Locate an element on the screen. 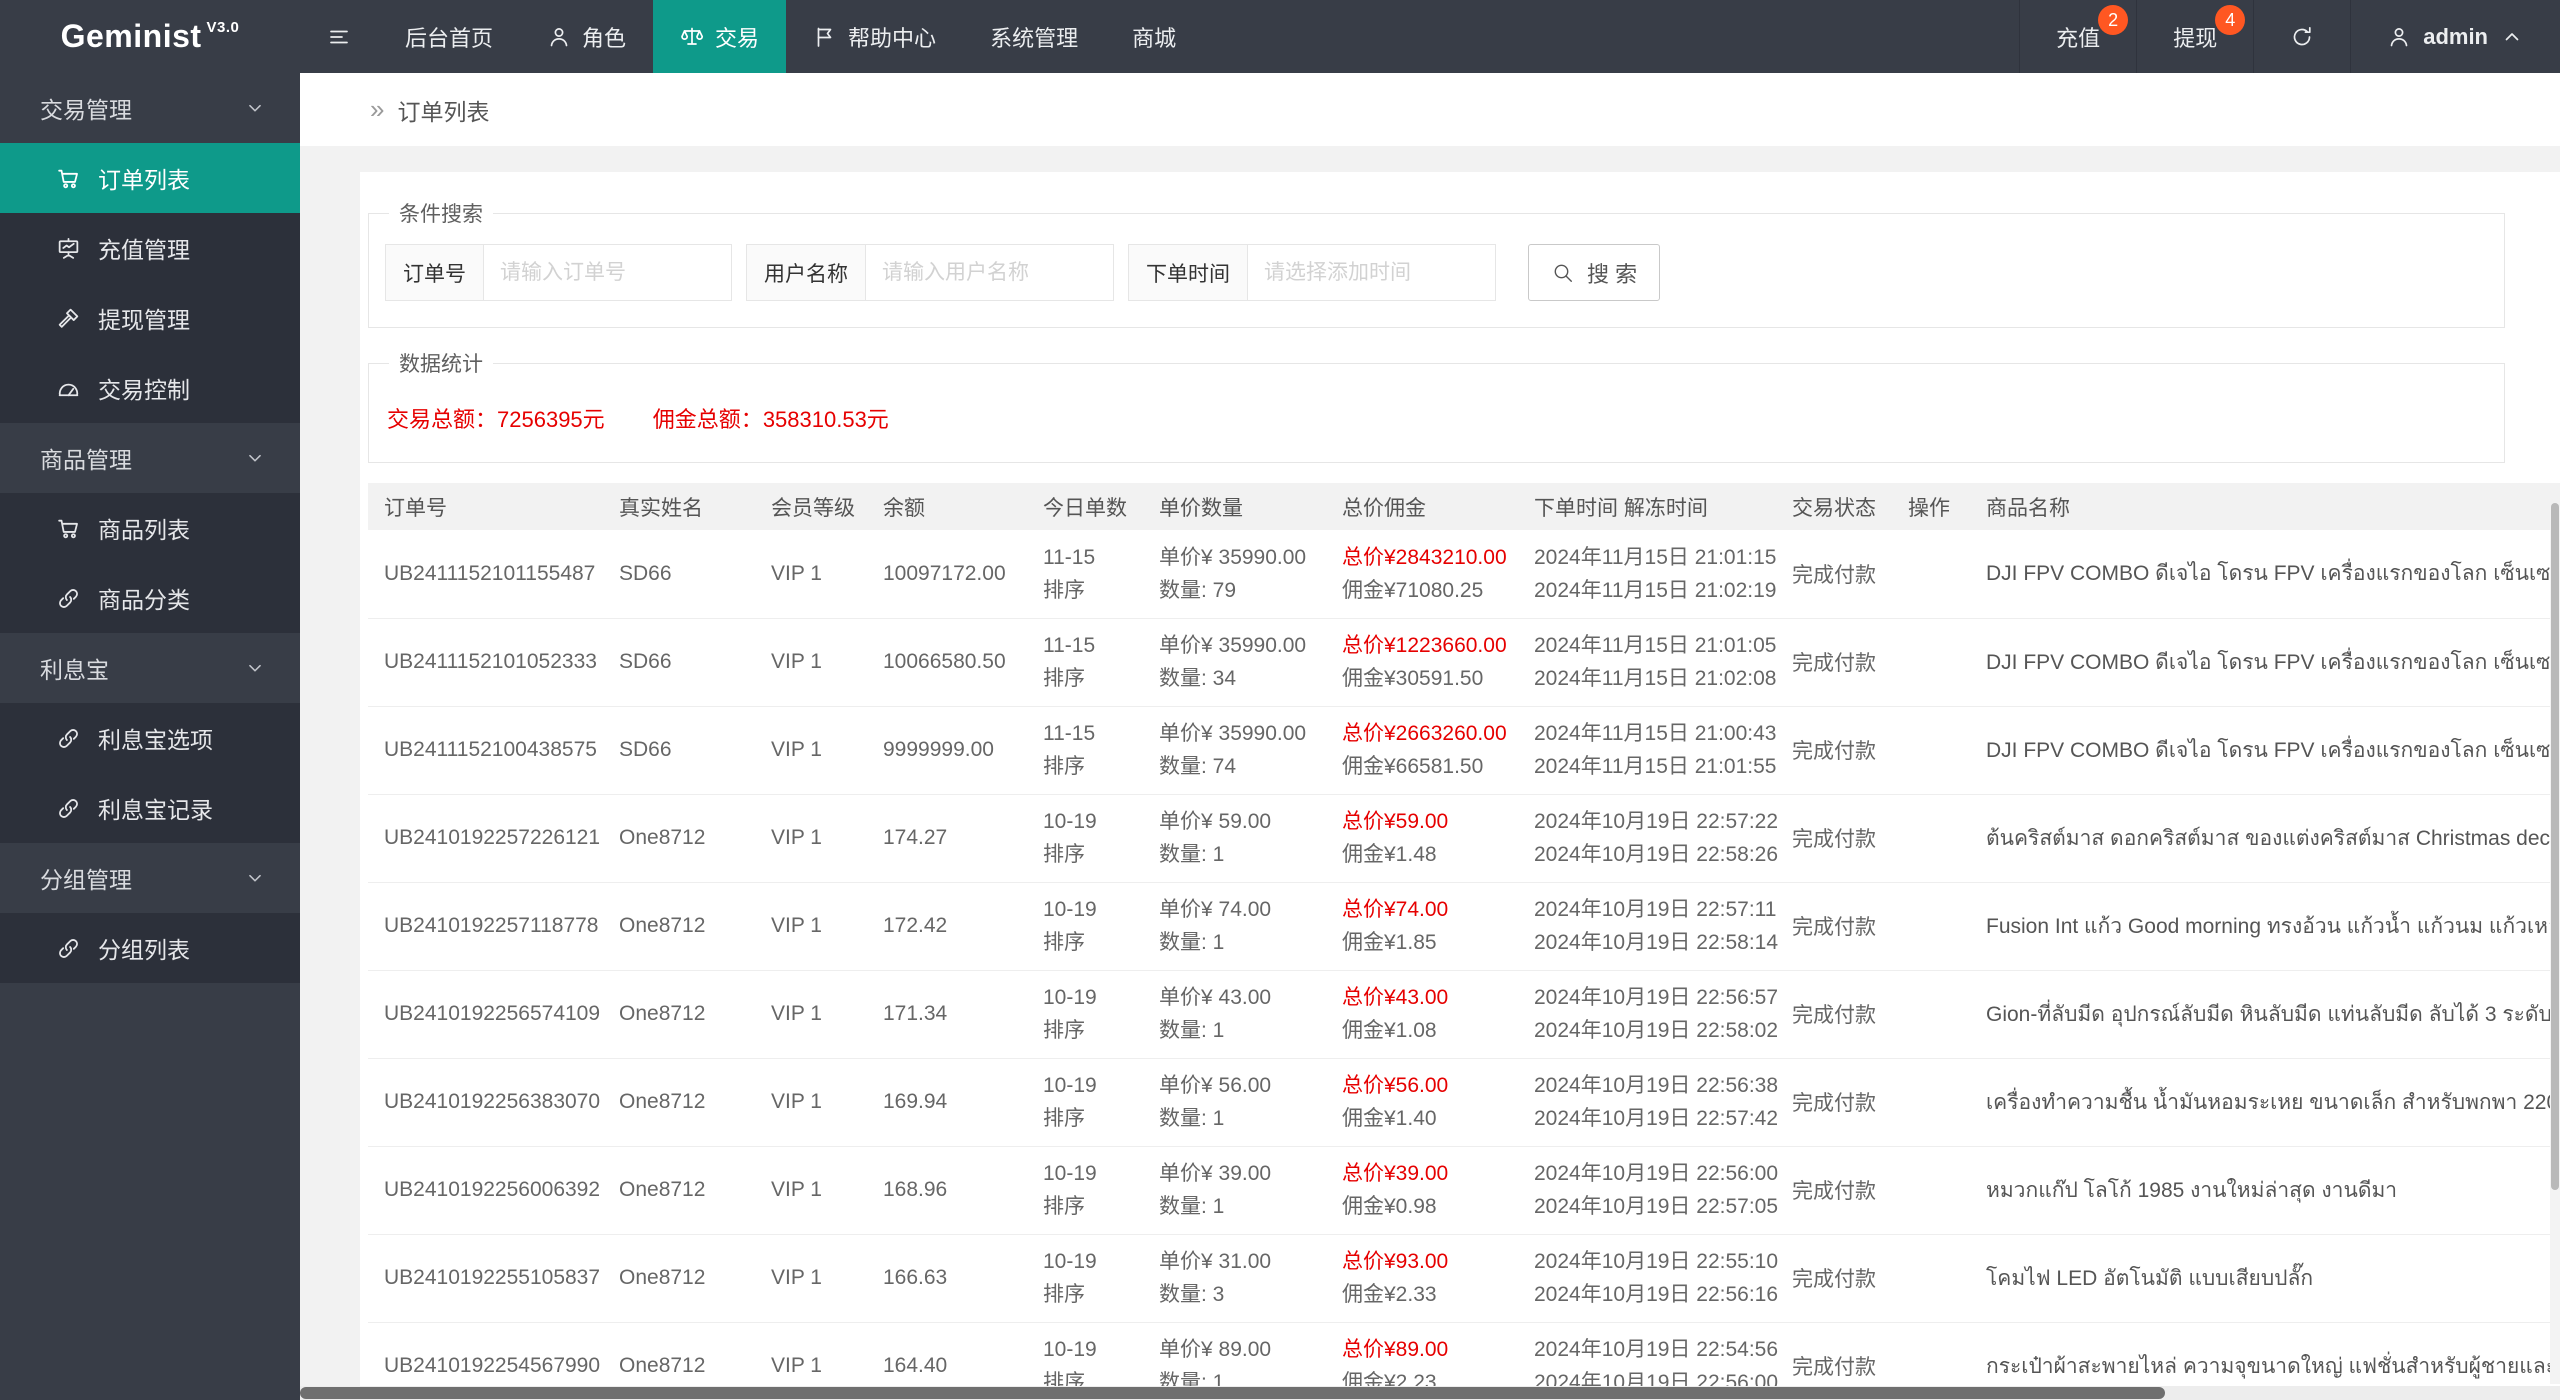  order-time-field-group: 下单时间 is located at coordinates (1312, 272).